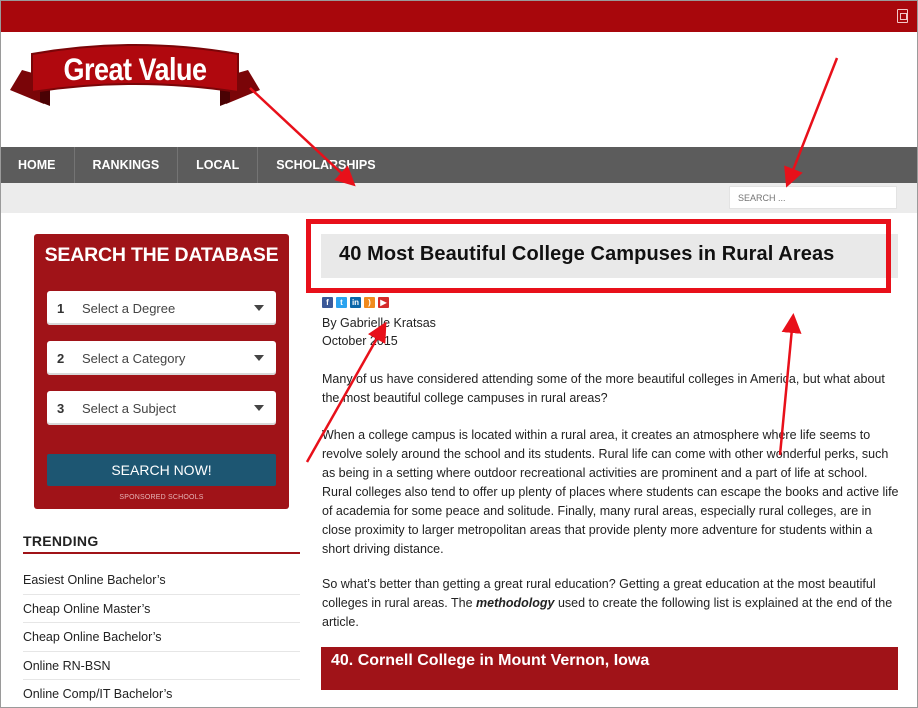 The height and width of the screenshot is (708, 918). I want to click on trending-link: Easiest Online Bachelor’s, so click(161, 580).